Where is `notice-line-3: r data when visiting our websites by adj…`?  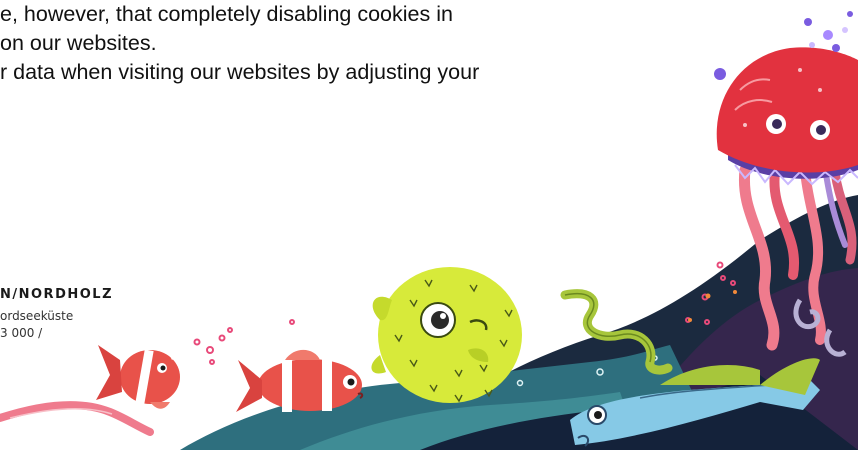
notice-line-3: r data when visiting our websites by adj… is located at coordinates (240, 72).